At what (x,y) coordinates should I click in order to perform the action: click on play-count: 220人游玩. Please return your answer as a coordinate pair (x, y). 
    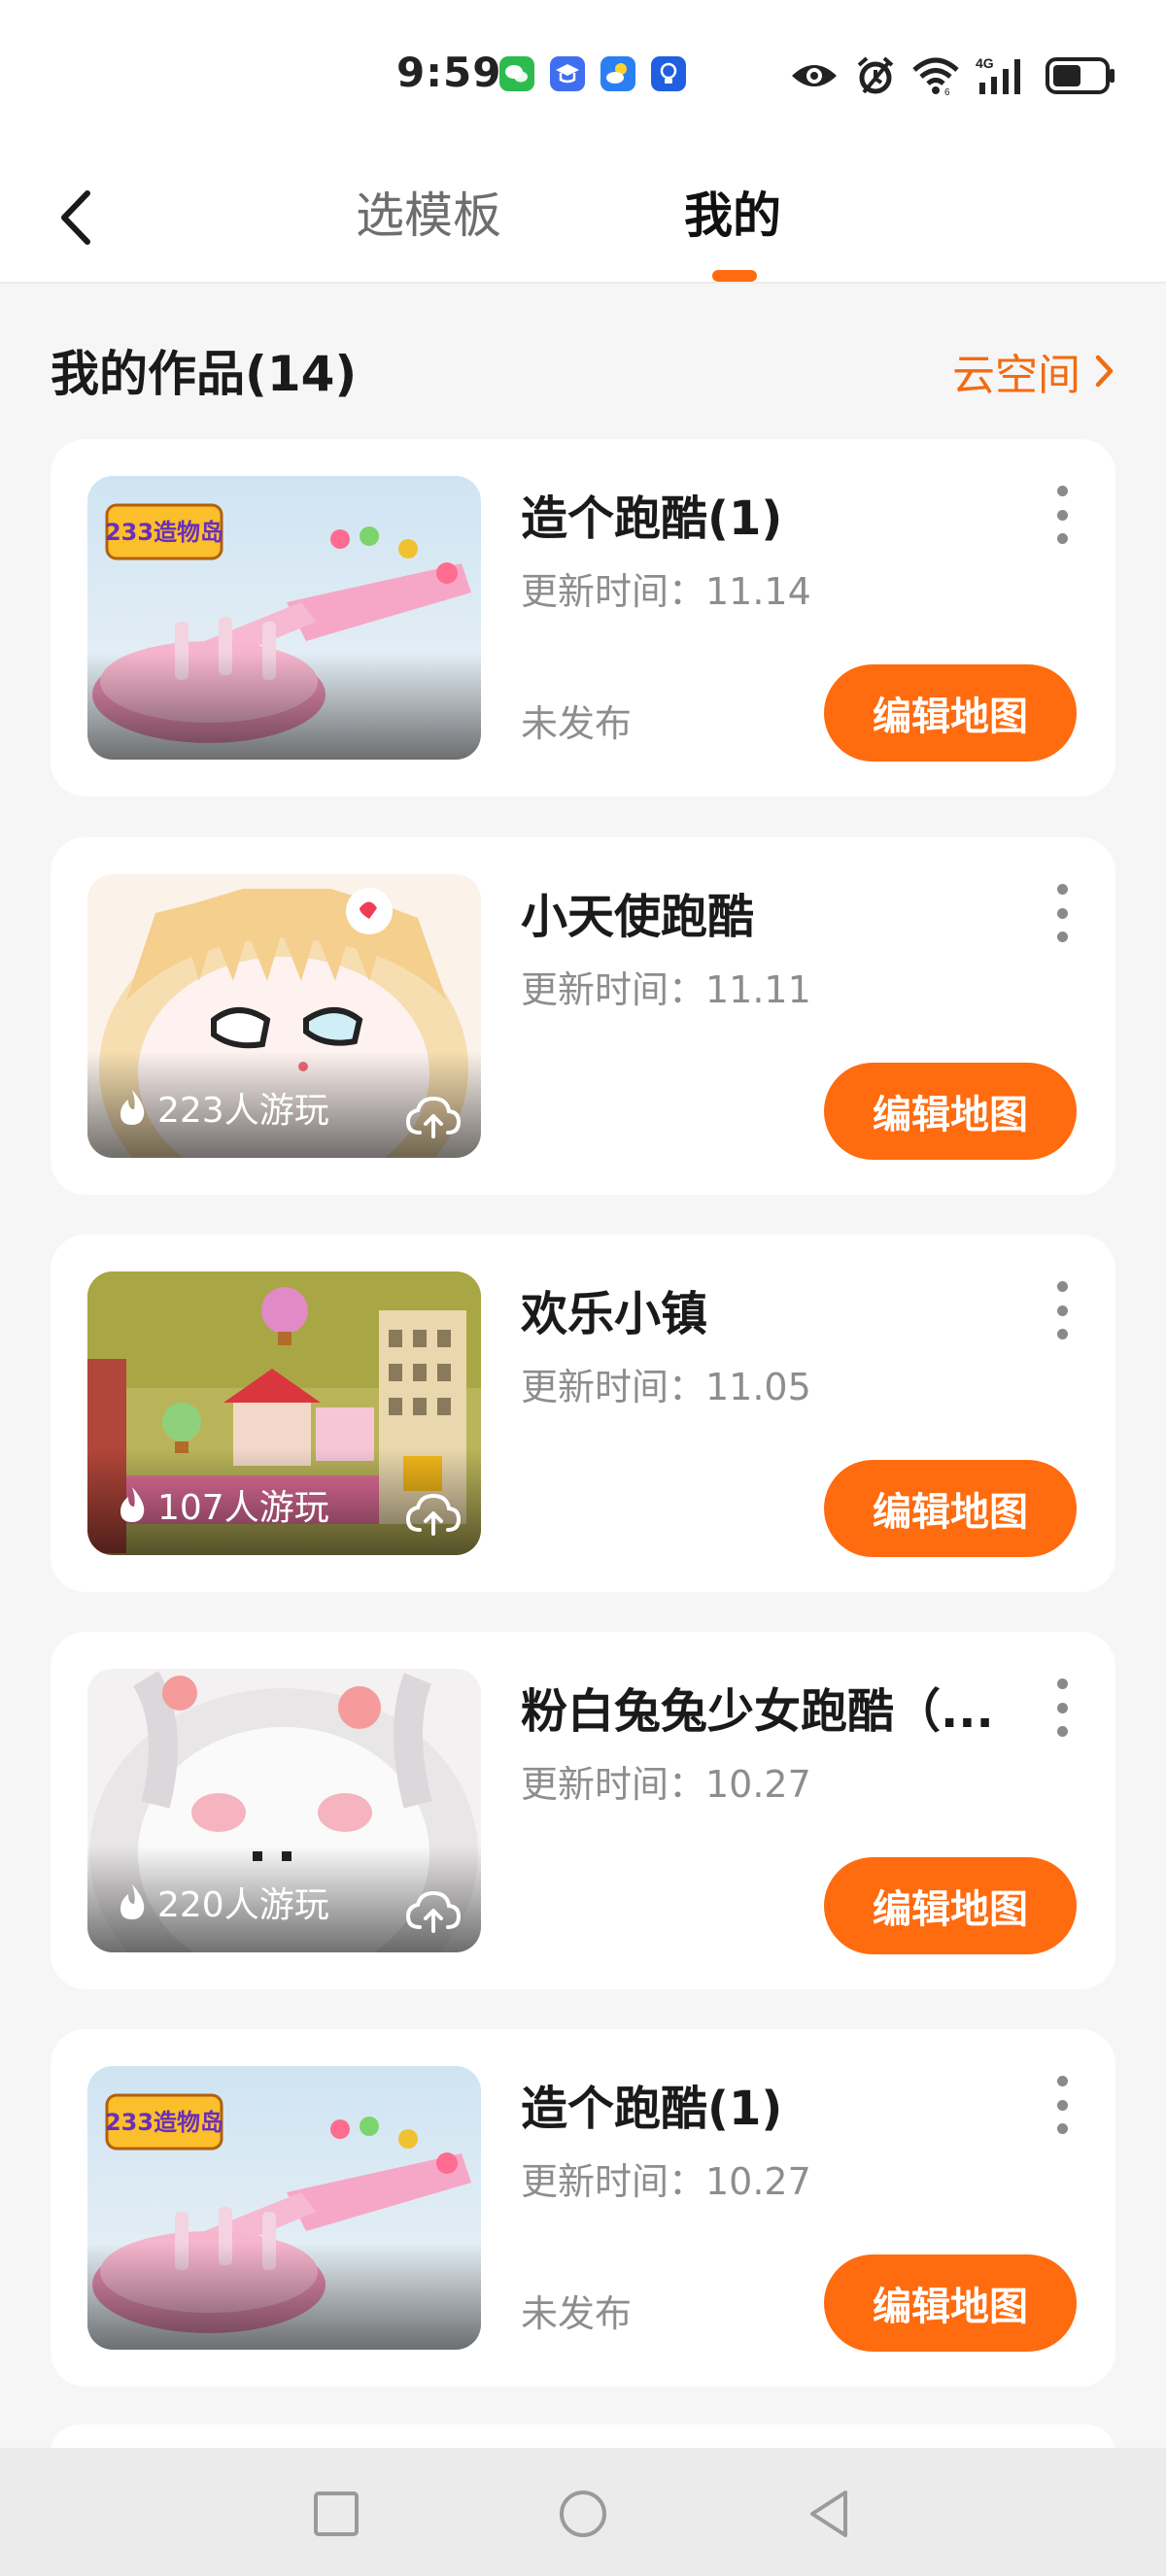
    Looking at the image, I should click on (223, 1902).